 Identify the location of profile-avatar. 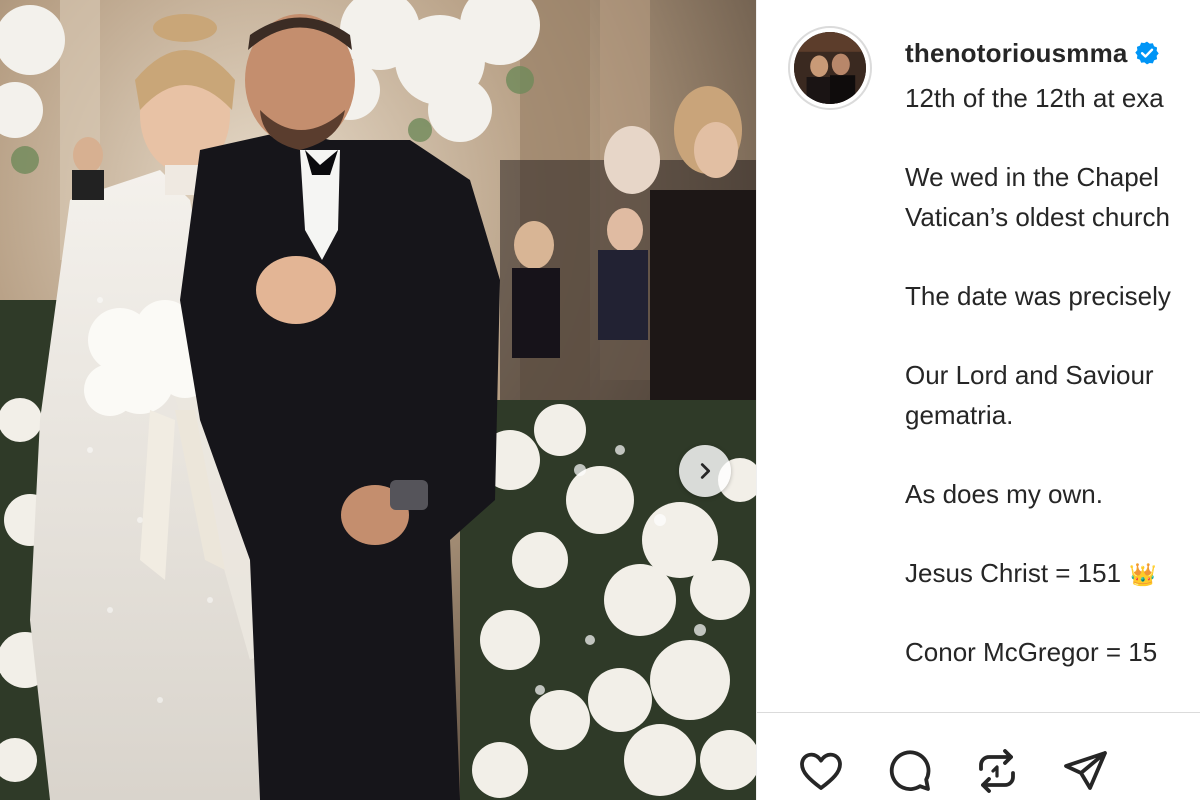
(830, 68).